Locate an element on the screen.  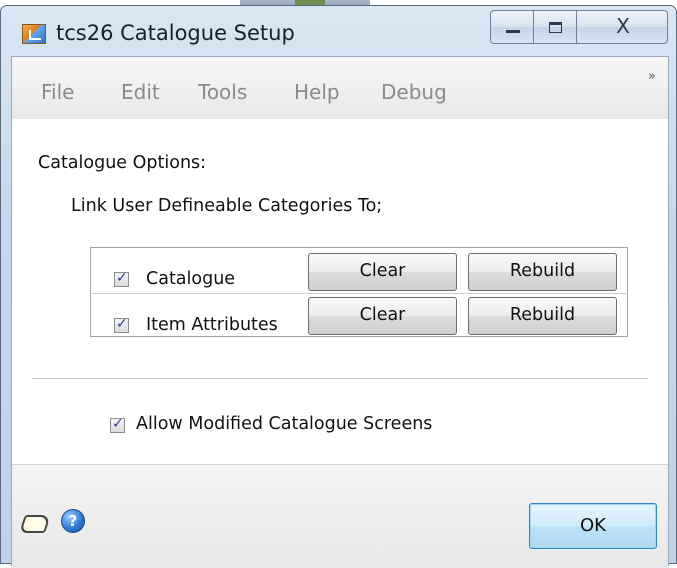
catalogue-clear-button: Clear is located at coordinates (382, 272).